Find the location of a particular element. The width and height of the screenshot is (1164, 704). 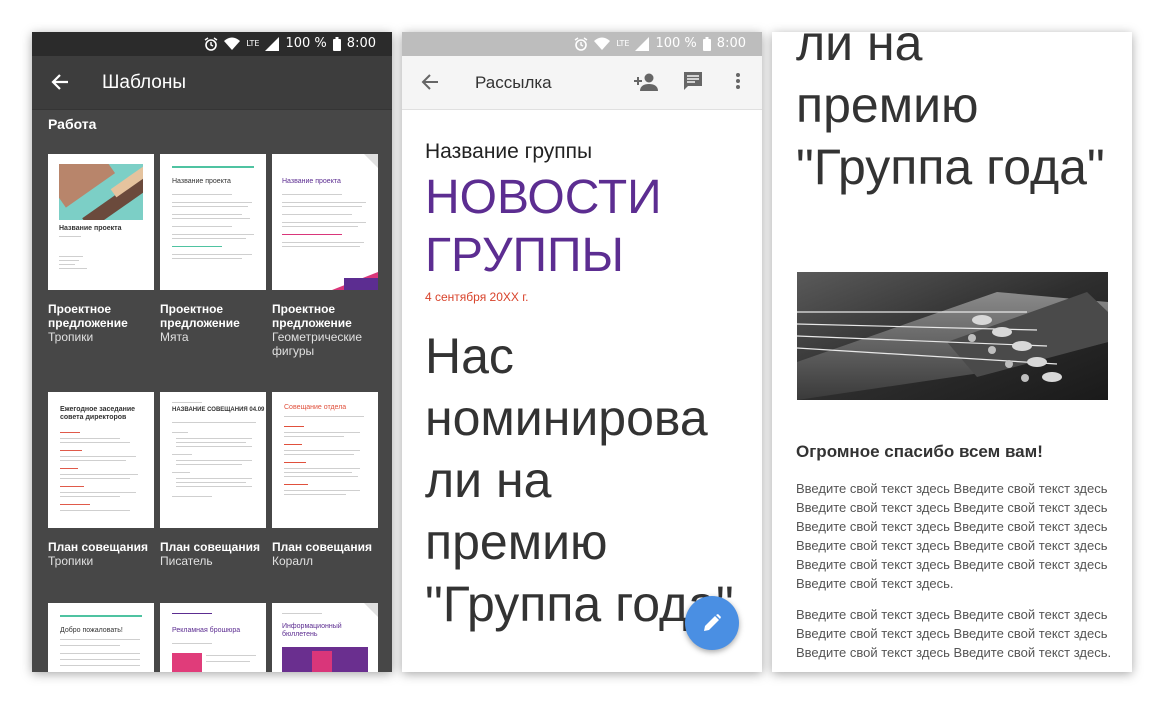

template-style: Мята is located at coordinates (174, 337).